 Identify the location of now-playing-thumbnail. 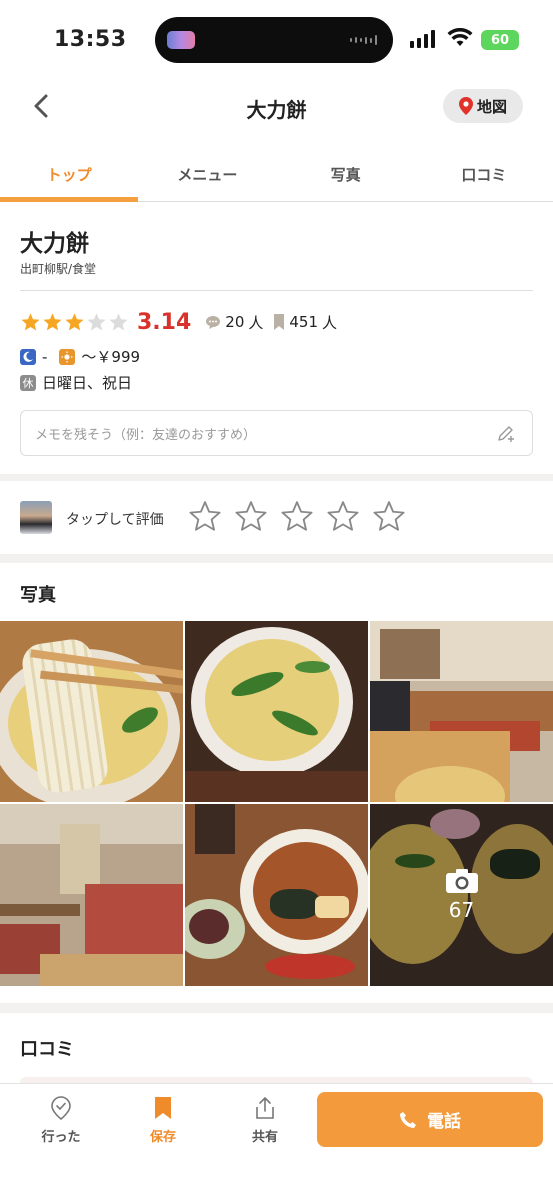
(181, 40).